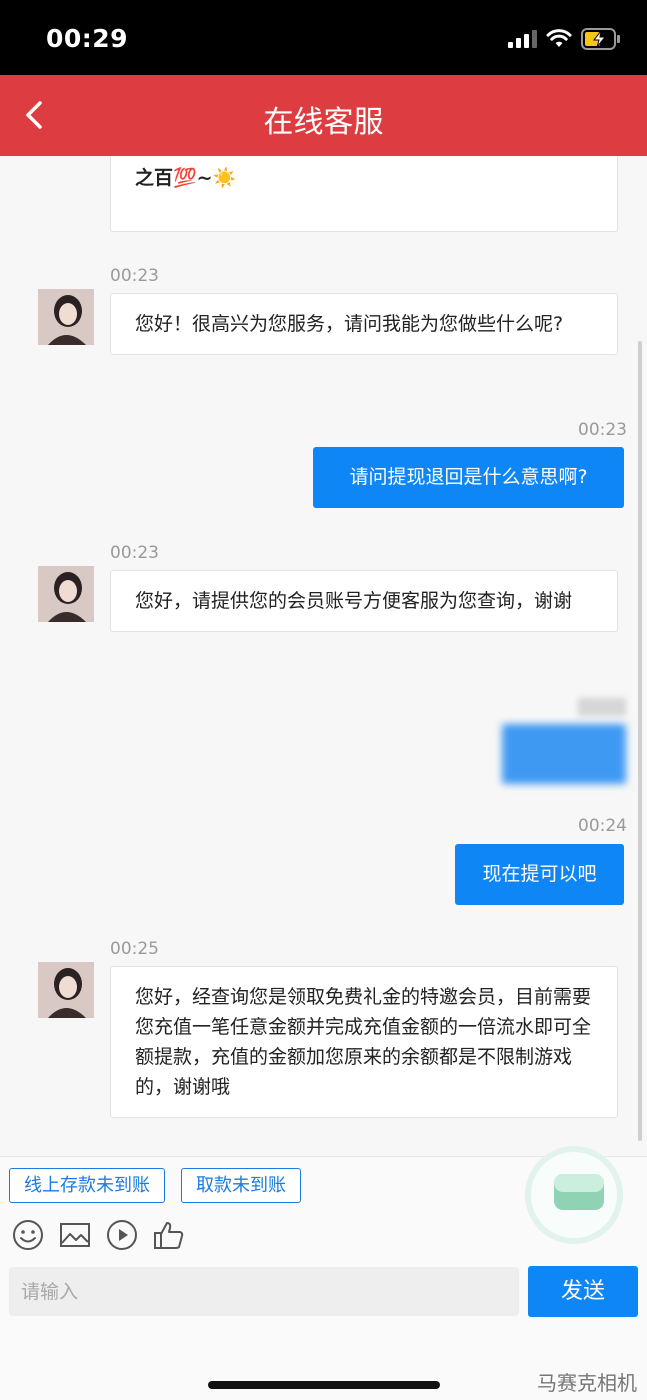 The width and height of the screenshot is (647, 1400). I want to click on user-message: 现在提可以吧, so click(539, 874).